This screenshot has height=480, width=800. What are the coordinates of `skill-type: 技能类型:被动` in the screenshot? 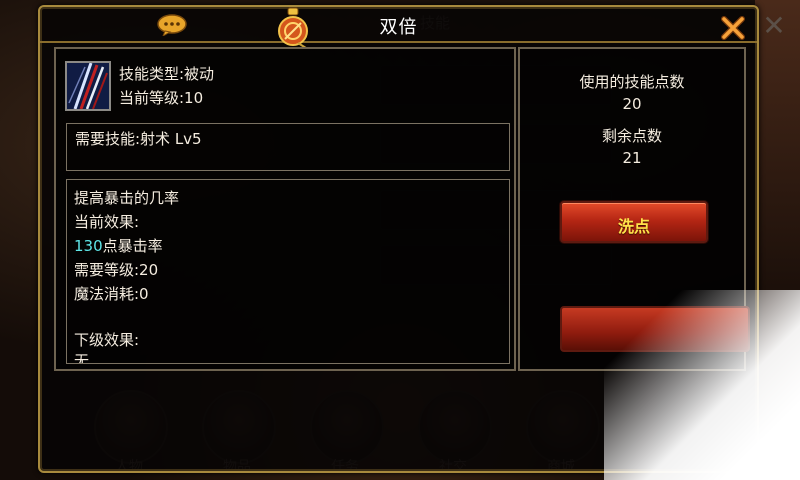 It's located at (167, 74).